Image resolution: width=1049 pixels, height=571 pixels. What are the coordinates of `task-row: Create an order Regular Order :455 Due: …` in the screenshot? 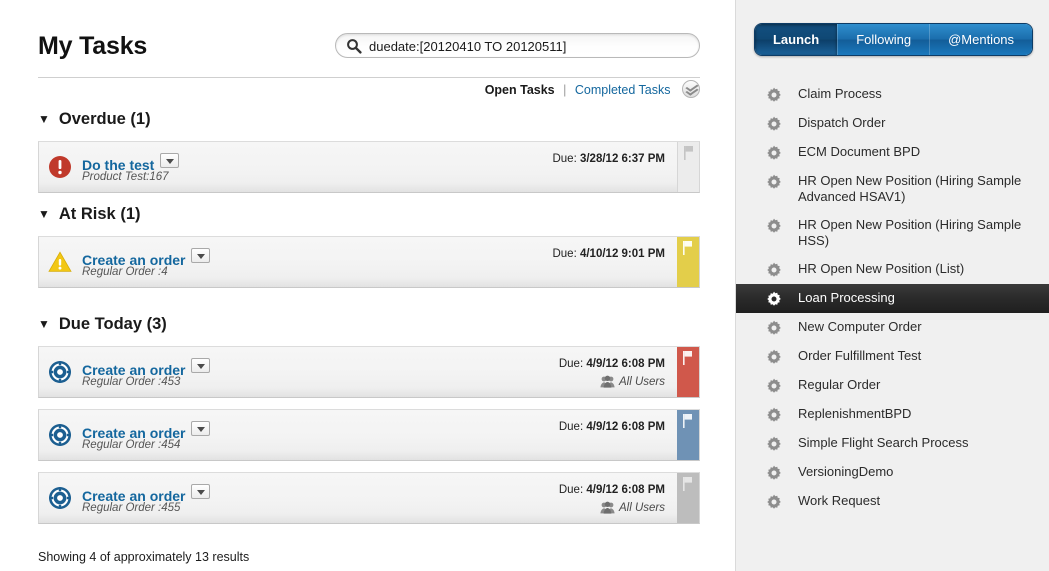 It's located at (369, 498).